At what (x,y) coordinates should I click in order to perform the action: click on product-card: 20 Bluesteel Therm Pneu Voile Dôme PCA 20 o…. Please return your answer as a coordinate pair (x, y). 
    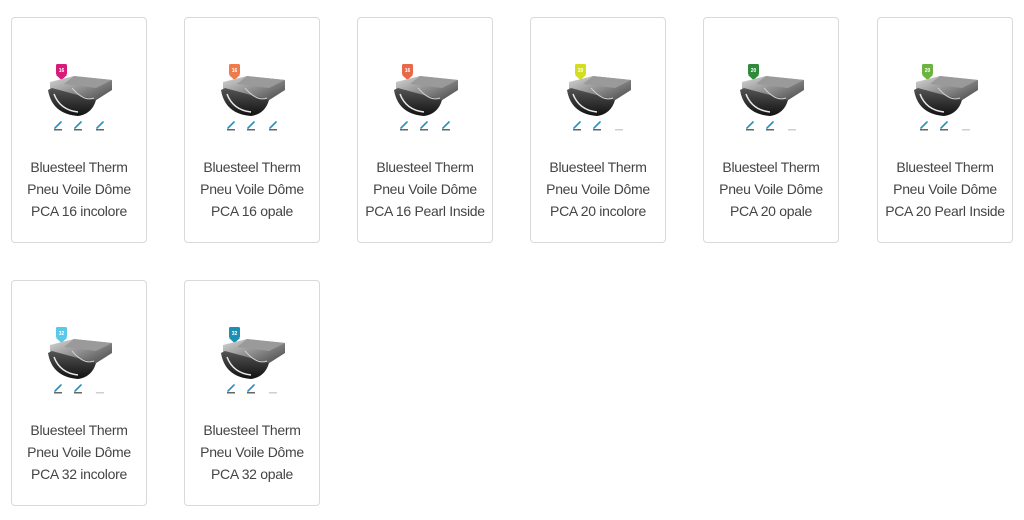
    Looking at the image, I should click on (771, 130).